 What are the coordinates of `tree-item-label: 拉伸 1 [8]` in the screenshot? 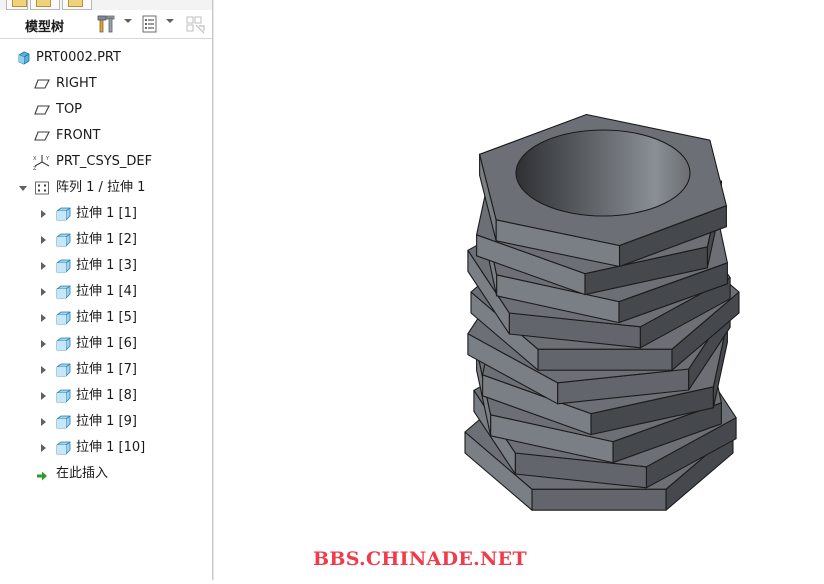 It's located at (106, 395).